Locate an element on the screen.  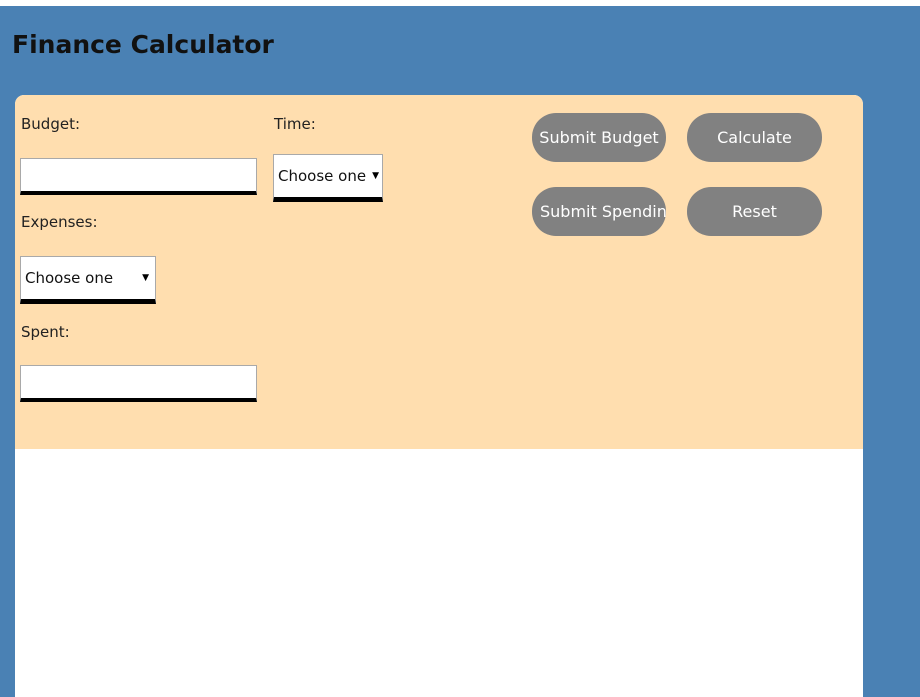
spent-input is located at coordinates (138, 383).